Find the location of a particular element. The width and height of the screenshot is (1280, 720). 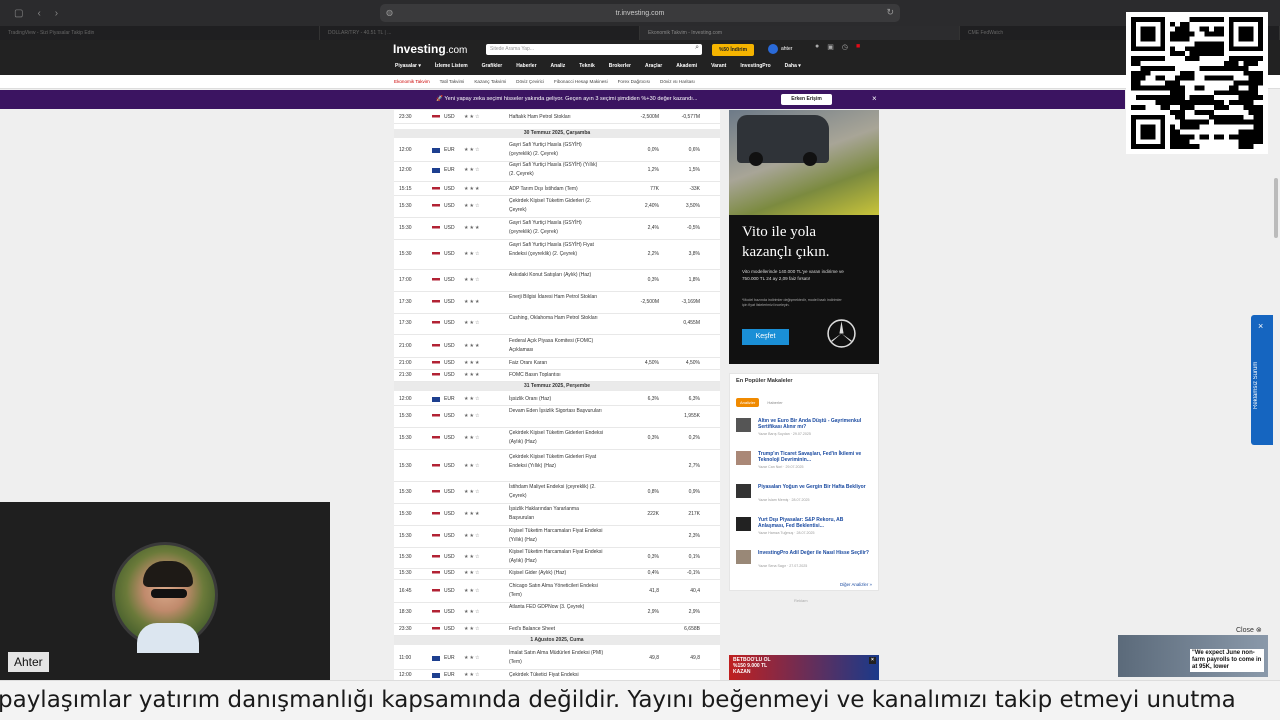

discover-button: Keşfet is located at coordinates (765, 337).